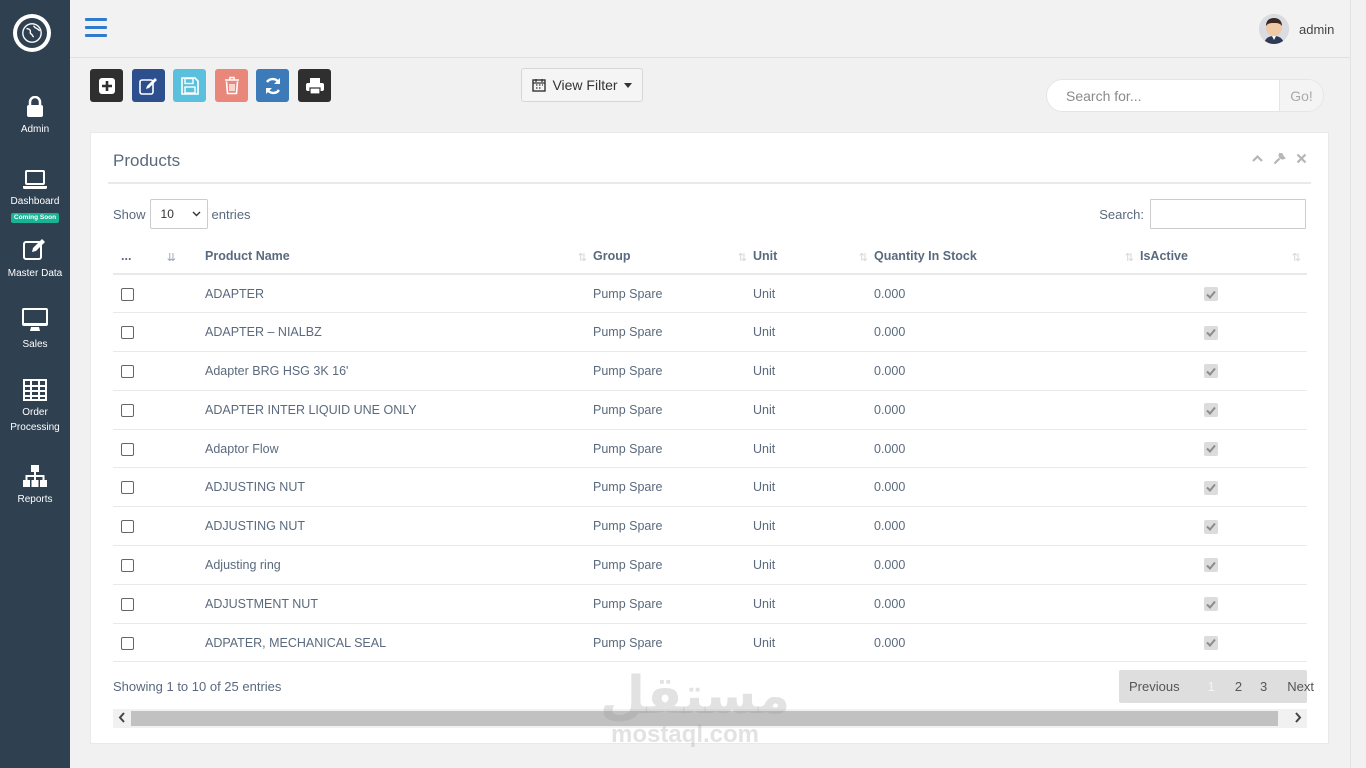 The height and width of the screenshot is (768, 1366). What do you see at coordinates (399, 643) in the screenshot?
I see `product-name-cell: ADPATER, MECHANICAL SEAL` at bounding box center [399, 643].